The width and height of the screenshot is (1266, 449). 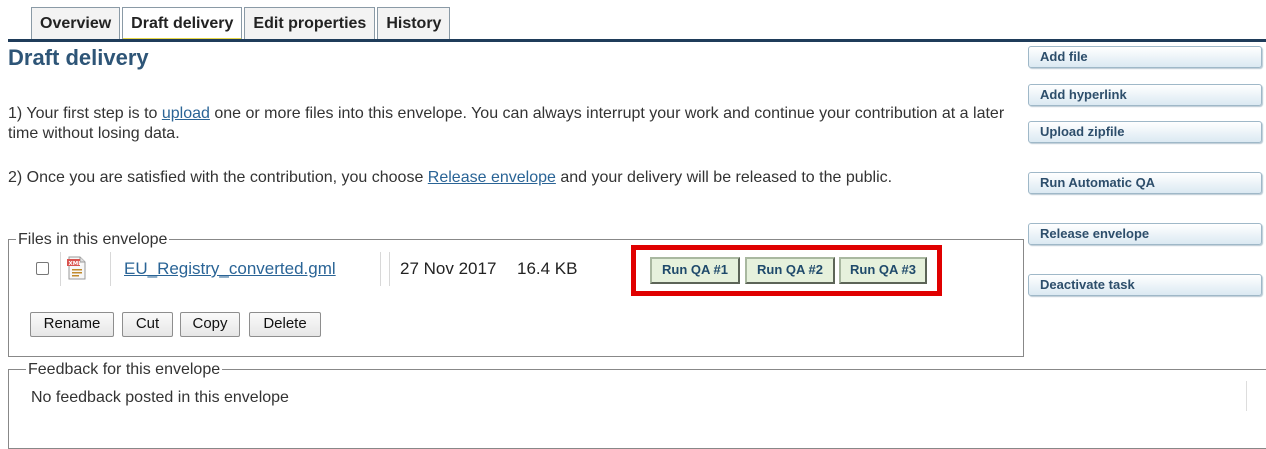 What do you see at coordinates (76, 264) in the screenshot?
I see `svg-text: XML` at bounding box center [76, 264].